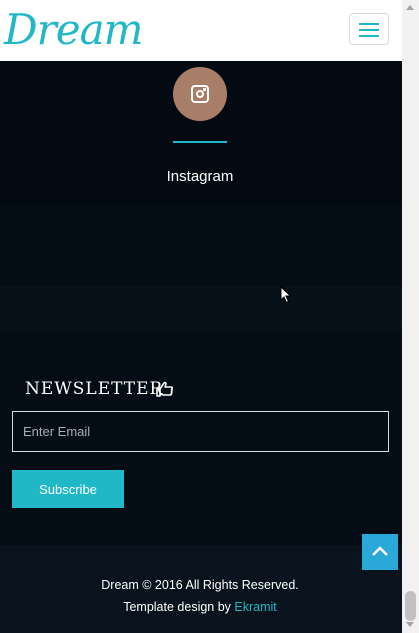  I want to click on newsletter-title: NEWSLETTER, so click(94, 389).